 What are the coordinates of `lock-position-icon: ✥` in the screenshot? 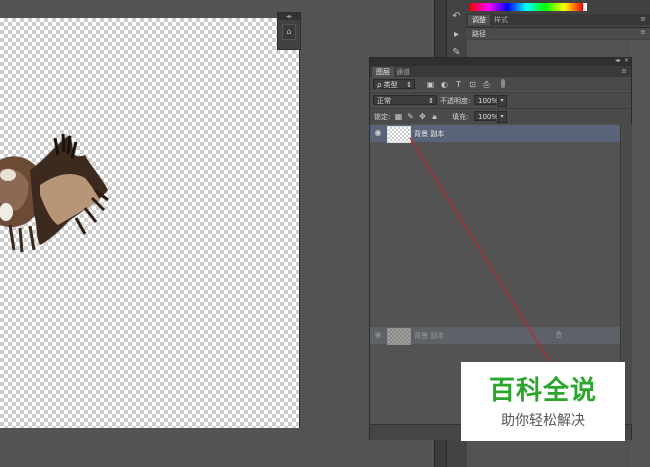 It's located at (422, 116).